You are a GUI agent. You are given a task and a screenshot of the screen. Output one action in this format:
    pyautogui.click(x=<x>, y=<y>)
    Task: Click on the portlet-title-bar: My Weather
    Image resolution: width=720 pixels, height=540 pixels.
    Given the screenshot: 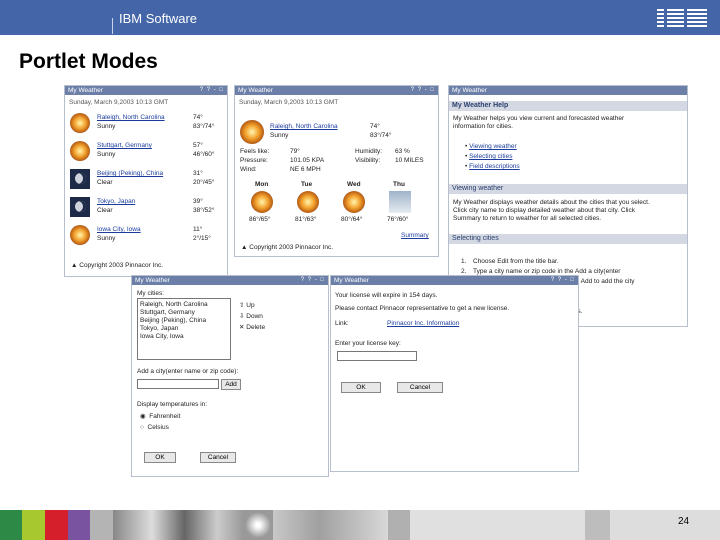 What is the action you would take?
    pyautogui.click(x=568, y=90)
    